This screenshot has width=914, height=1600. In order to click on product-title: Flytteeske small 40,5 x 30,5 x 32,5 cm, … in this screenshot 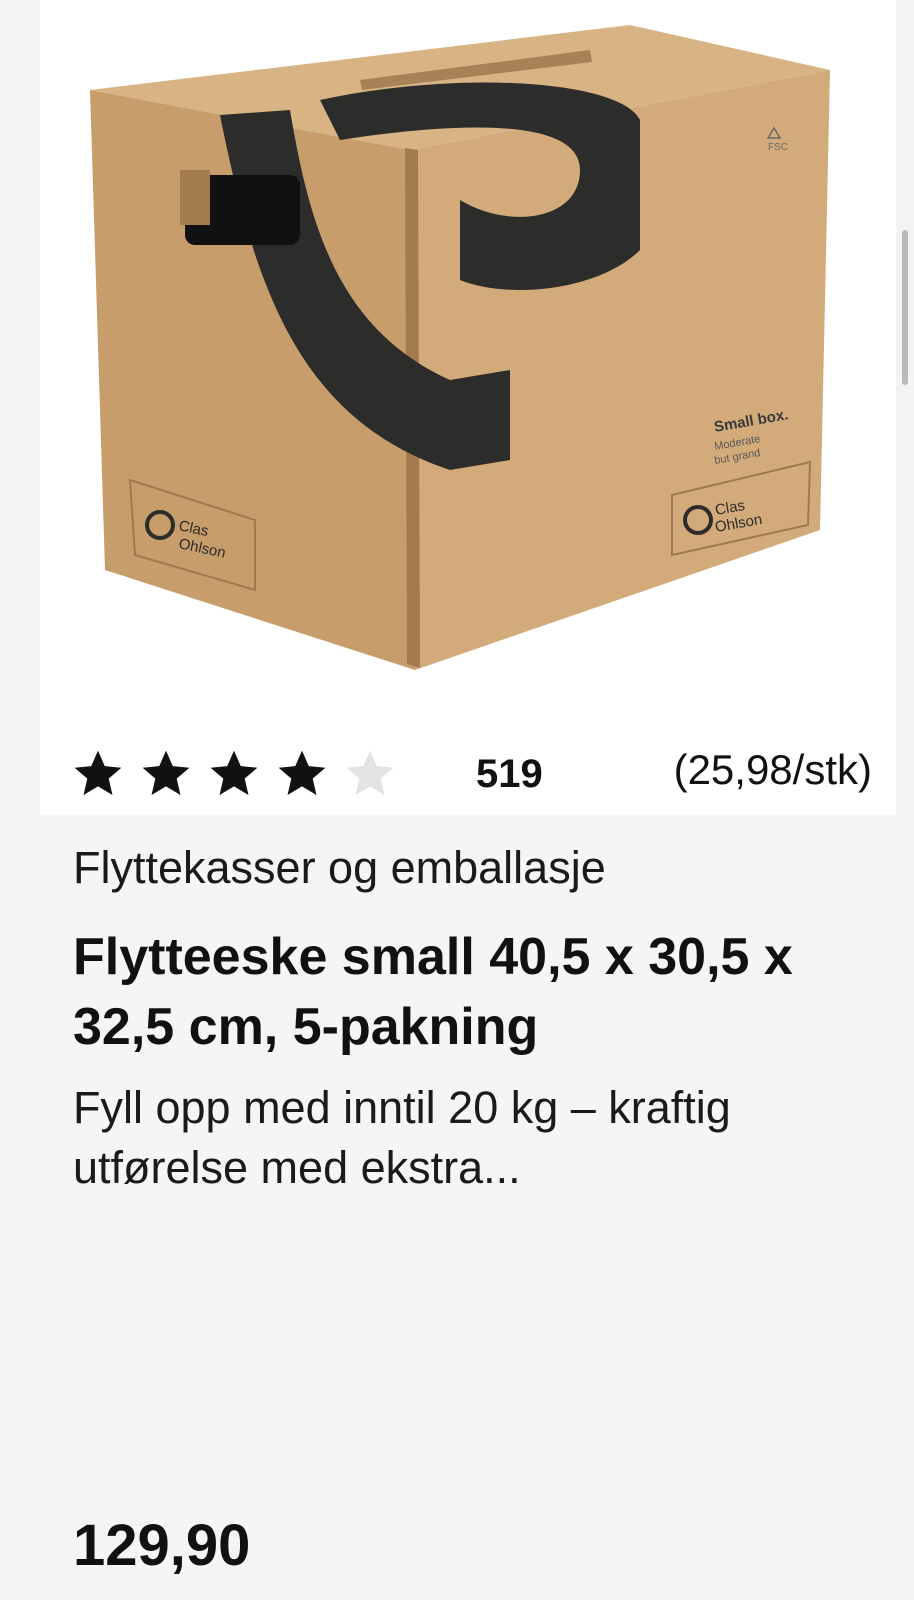, I will do `click(468, 992)`.